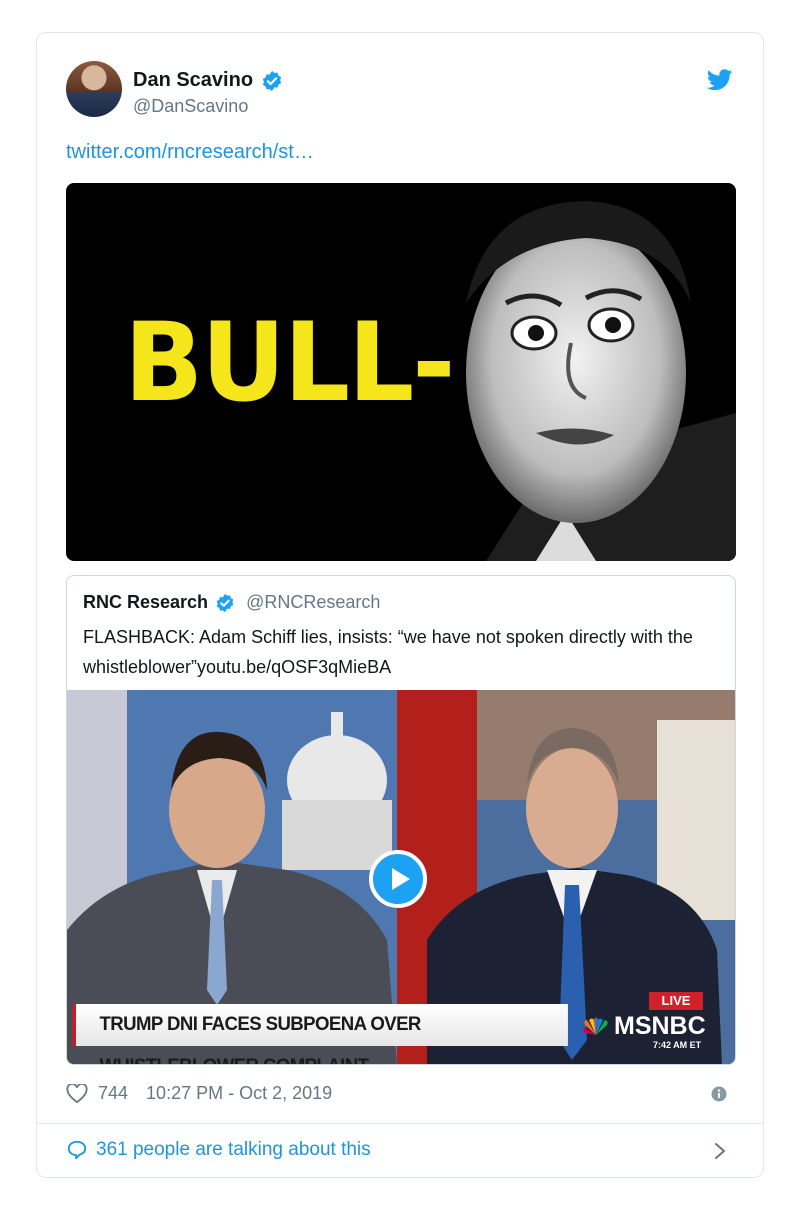 The width and height of the screenshot is (800, 1214). What do you see at coordinates (720, 80) in the screenshot?
I see `twitter-bird-icon` at bounding box center [720, 80].